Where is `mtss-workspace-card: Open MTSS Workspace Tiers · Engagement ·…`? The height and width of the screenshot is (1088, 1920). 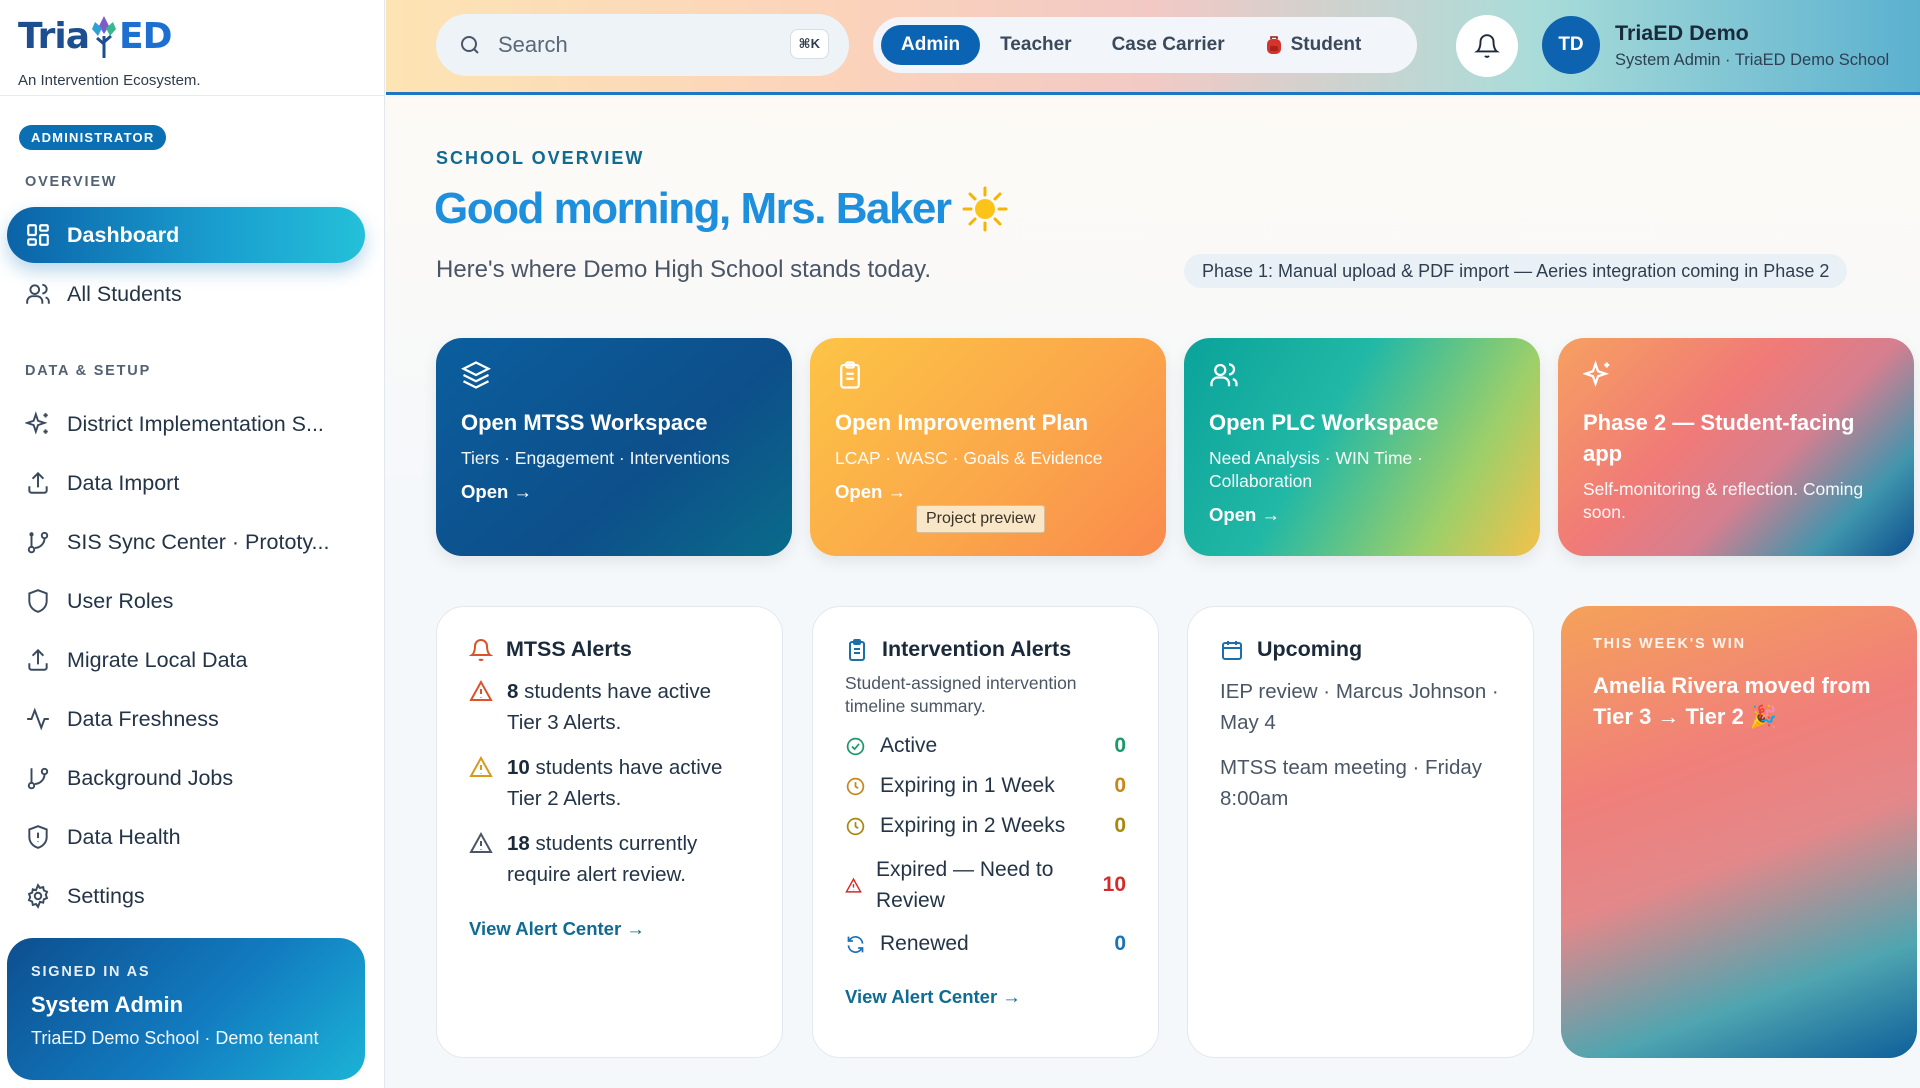
mtss-workspace-card: Open MTSS Workspace Tiers · Engagement ·… is located at coordinates (614, 447).